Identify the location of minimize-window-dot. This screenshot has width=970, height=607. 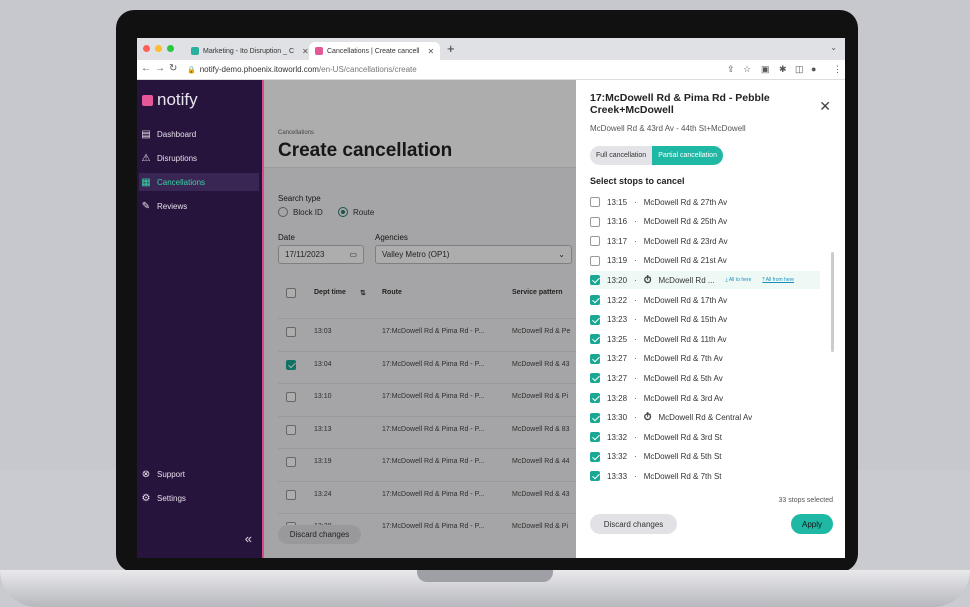
(158, 48).